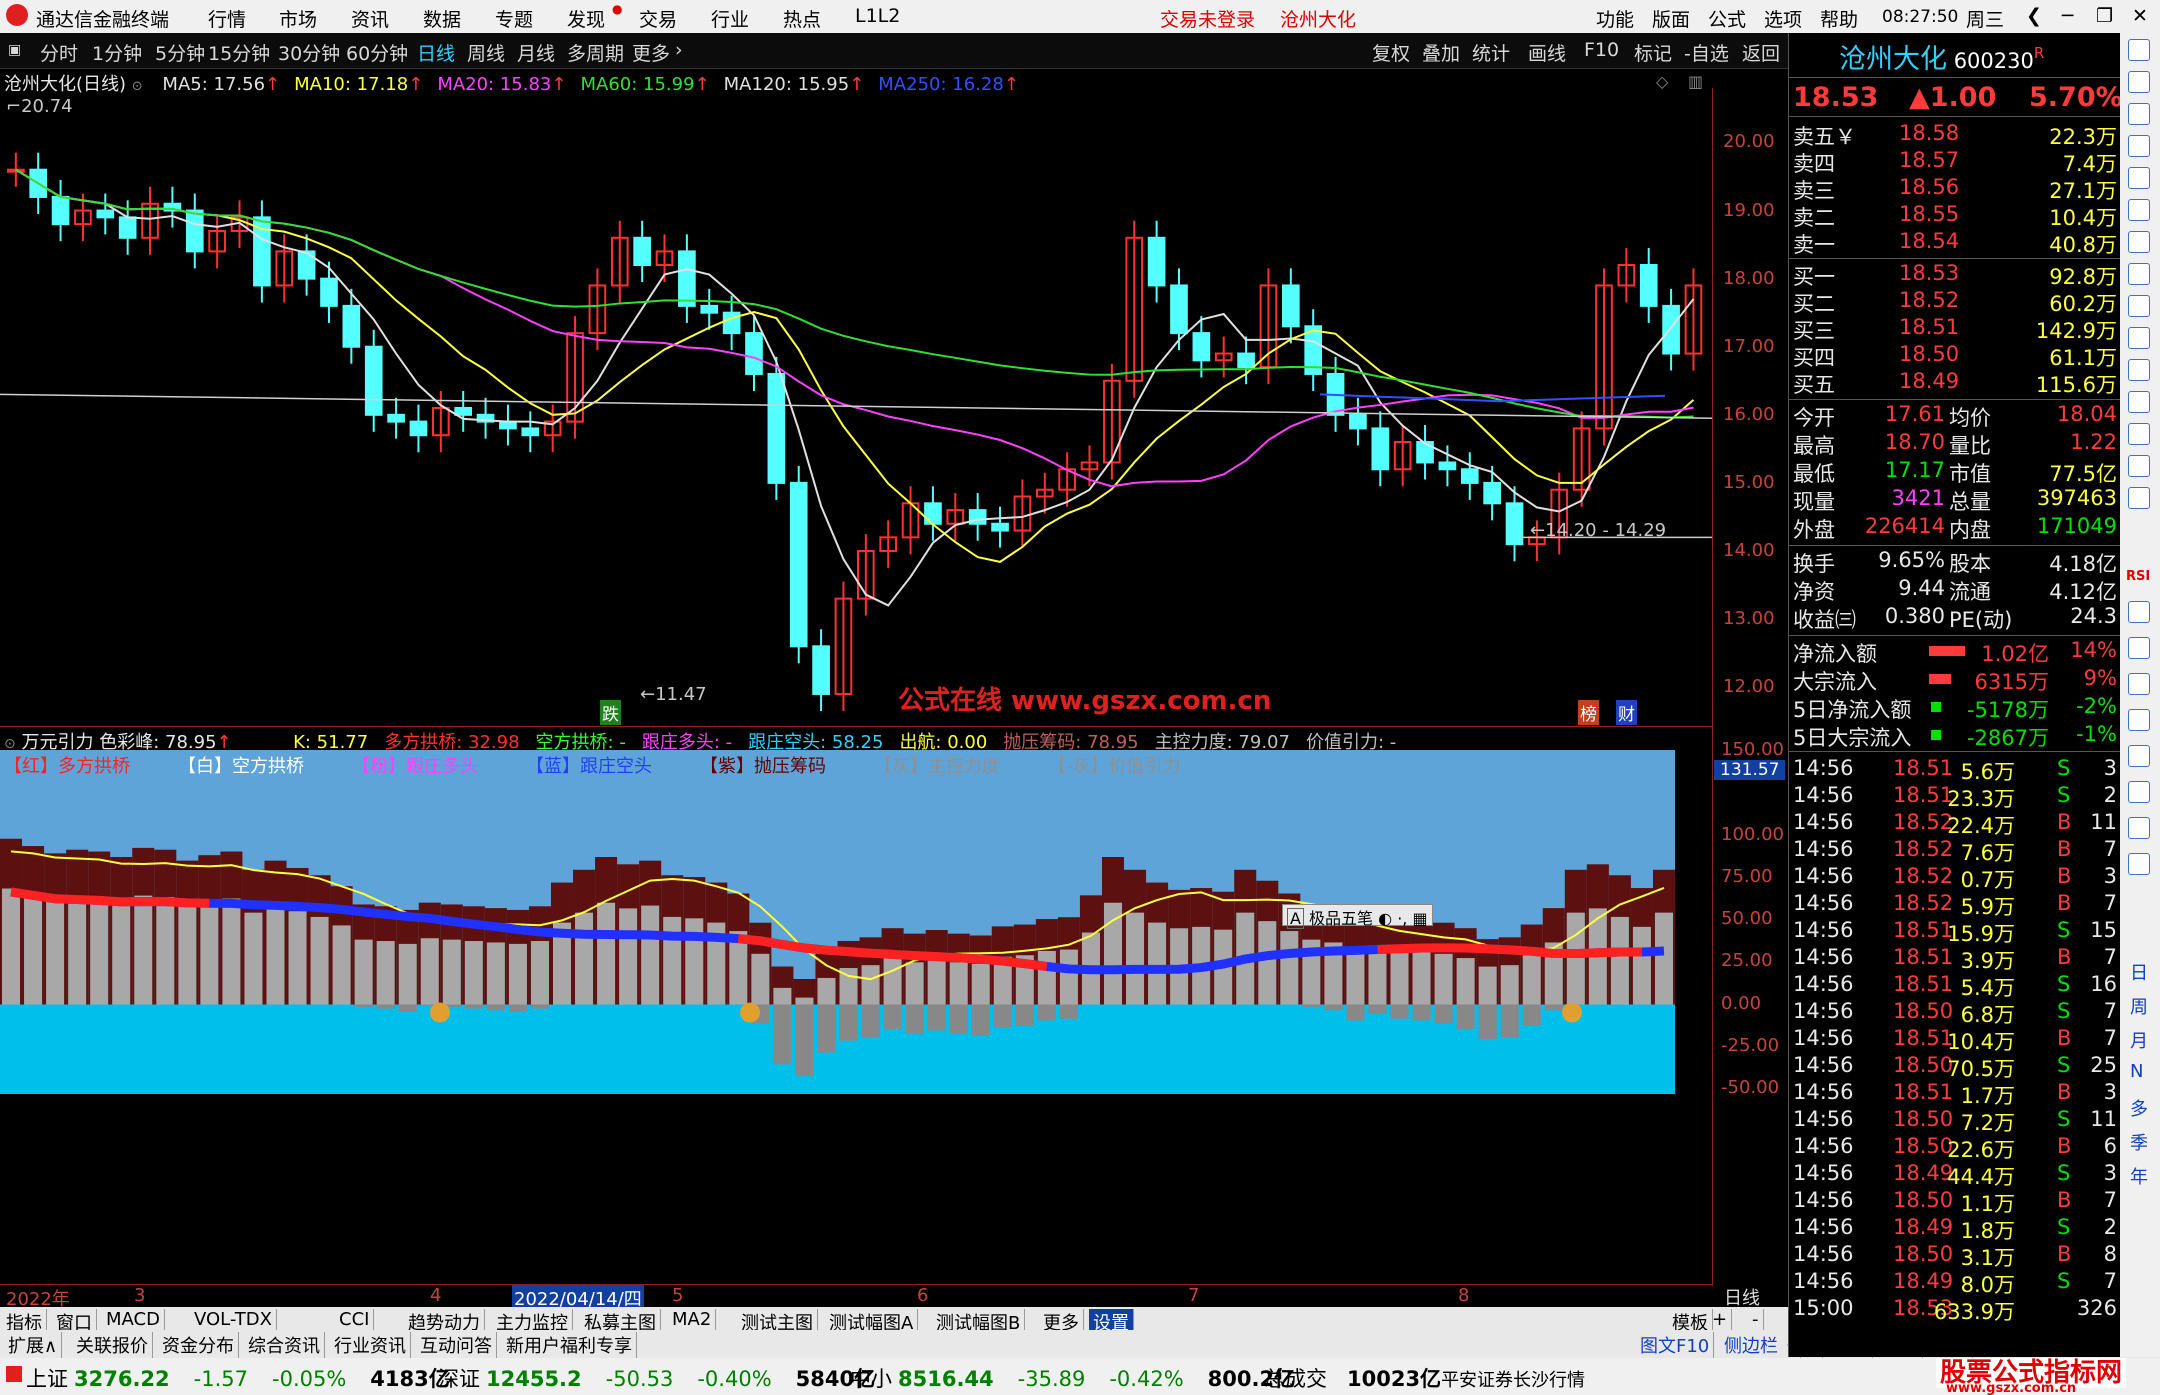 The image size is (2160, 1395). I want to click on ime-moon-icon: ◐, so click(1385, 918).